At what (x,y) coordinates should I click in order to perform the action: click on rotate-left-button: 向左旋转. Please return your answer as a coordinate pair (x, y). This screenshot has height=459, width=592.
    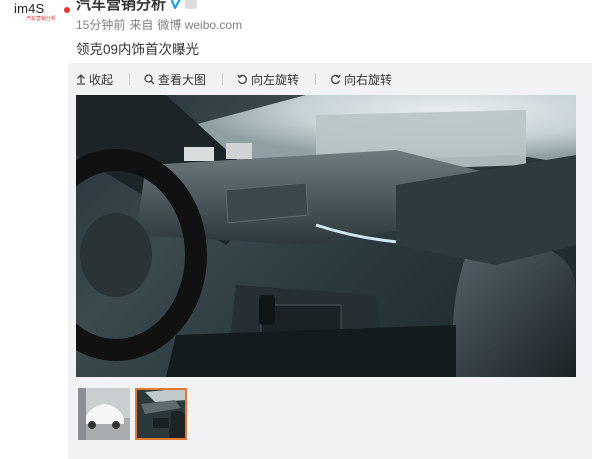
    Looking at the image, I should click on (268, 79).